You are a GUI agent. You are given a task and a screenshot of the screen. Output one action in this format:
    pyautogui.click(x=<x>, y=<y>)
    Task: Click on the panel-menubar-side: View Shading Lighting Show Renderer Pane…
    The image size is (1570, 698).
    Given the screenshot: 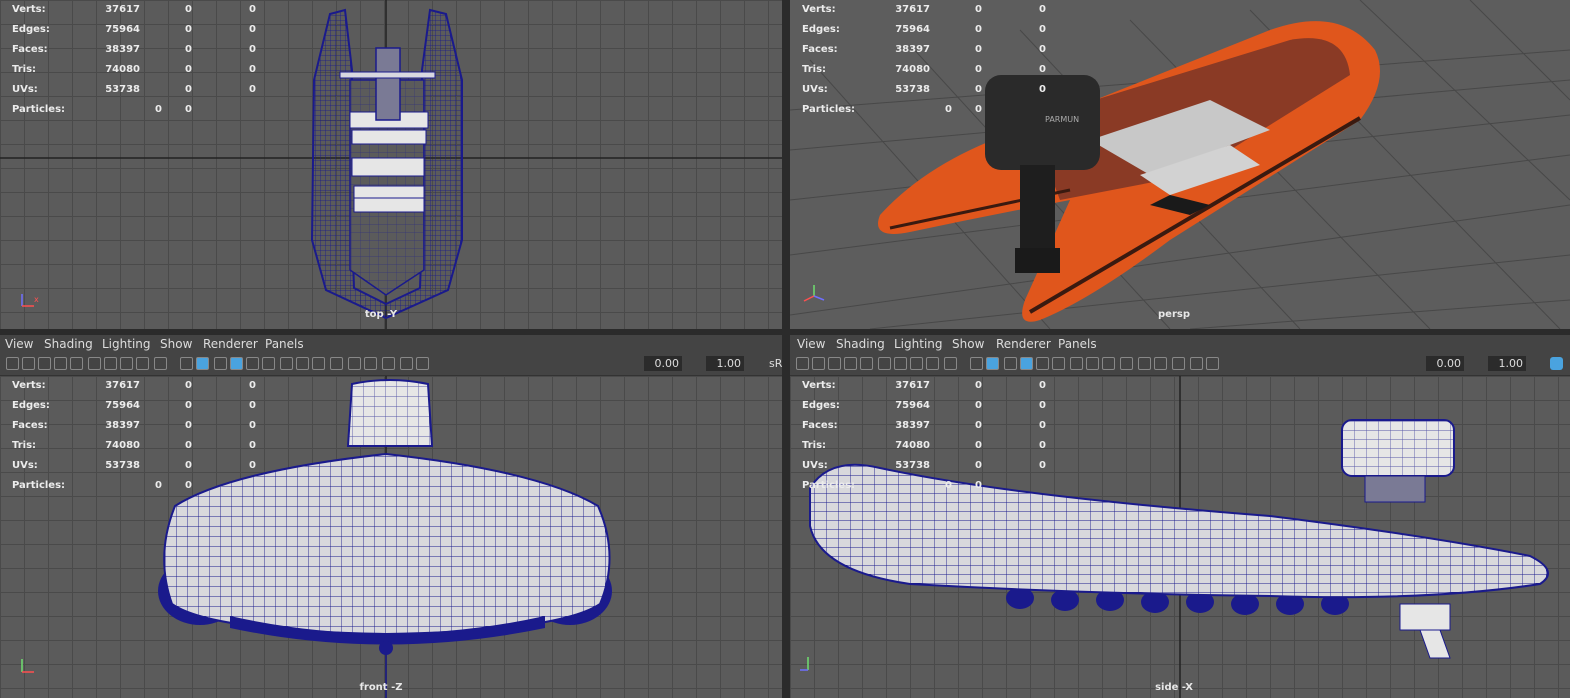 What is the action you would take?
    pyautogui.click(x=1180, y=344)
    